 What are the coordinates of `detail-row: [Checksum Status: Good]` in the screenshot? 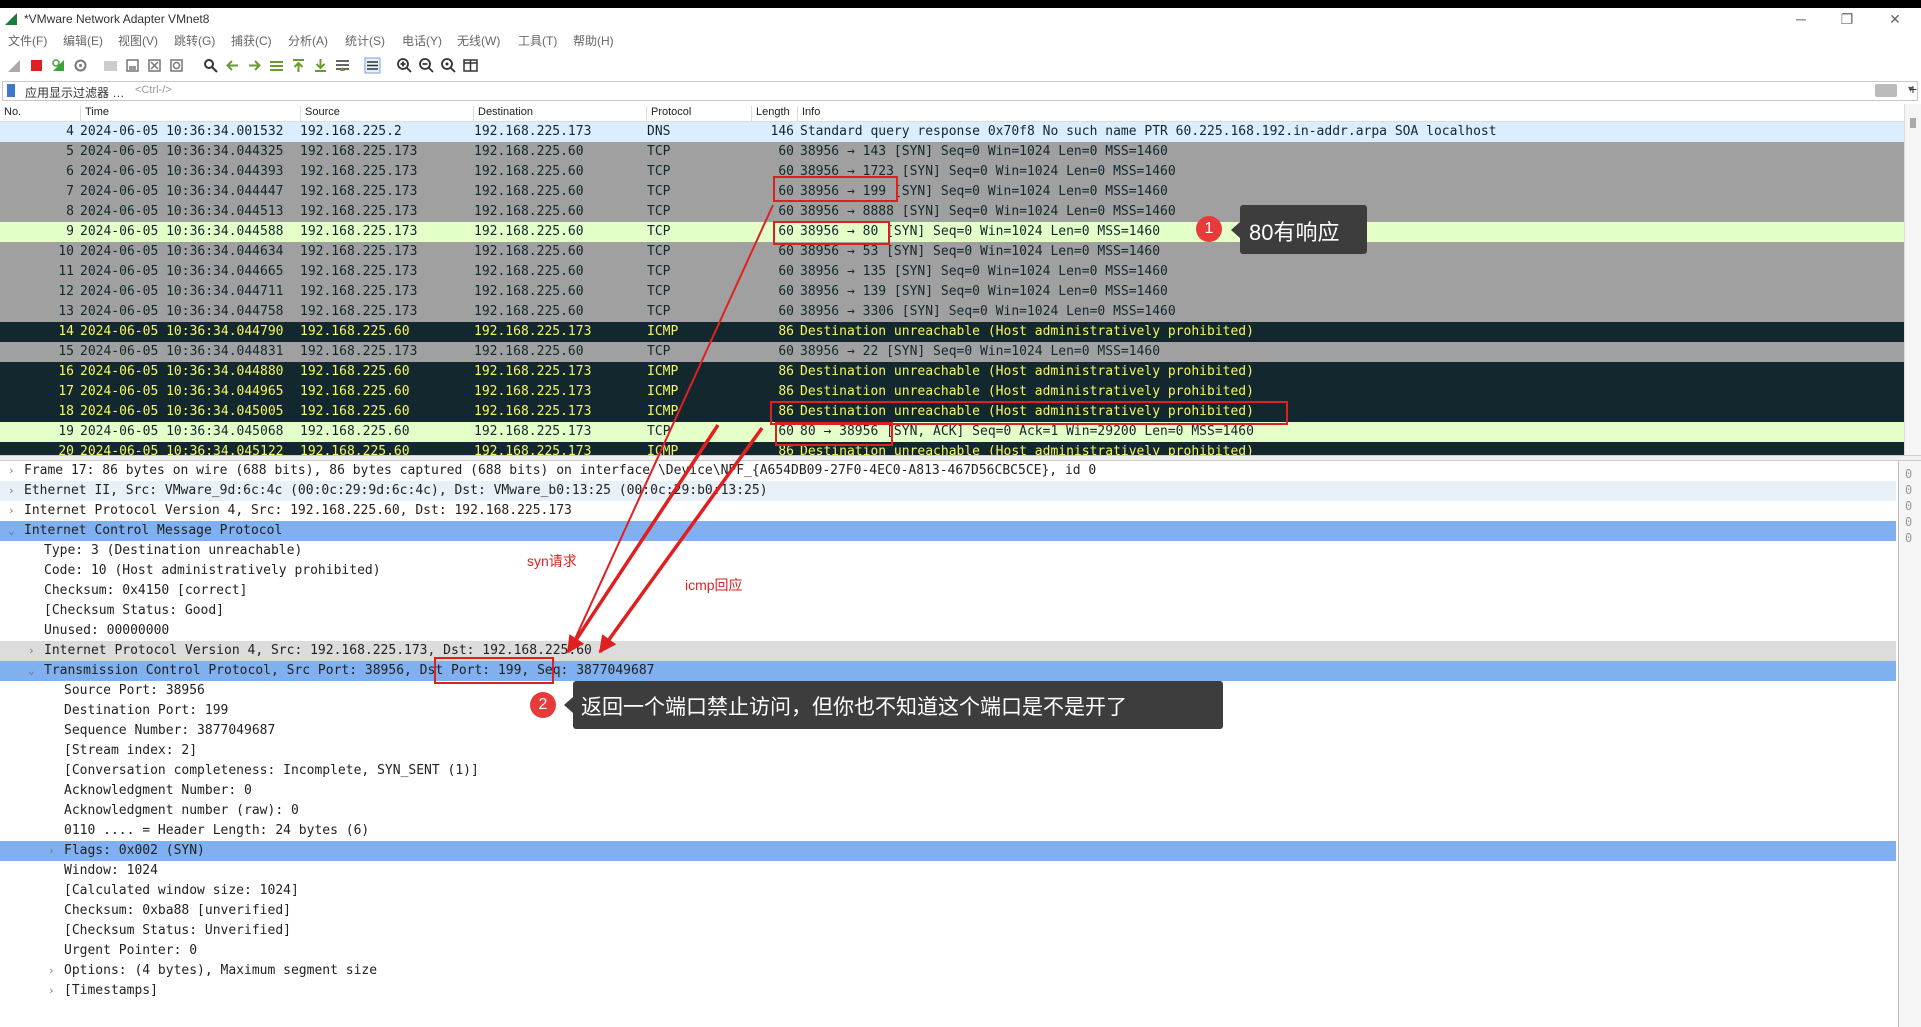 It's located at (948, 611).